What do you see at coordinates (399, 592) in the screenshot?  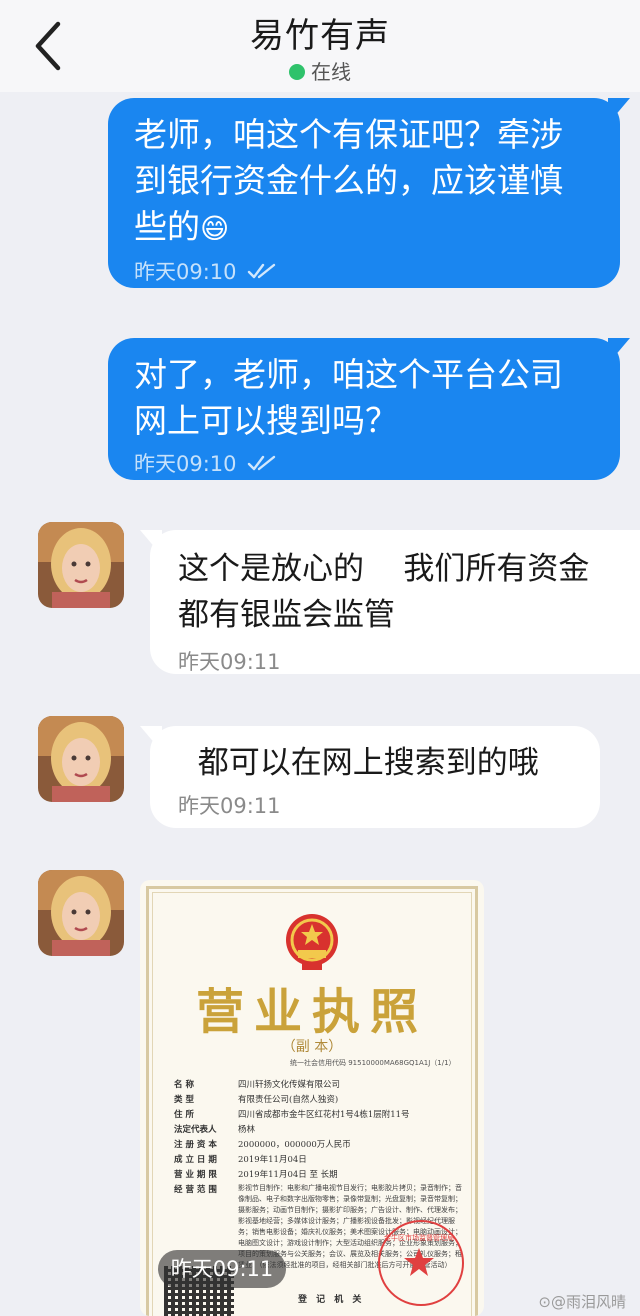 I see `message-text: 这个是放心的 我们所有资金 都有银监会监管` at bounding box center [399, 592].